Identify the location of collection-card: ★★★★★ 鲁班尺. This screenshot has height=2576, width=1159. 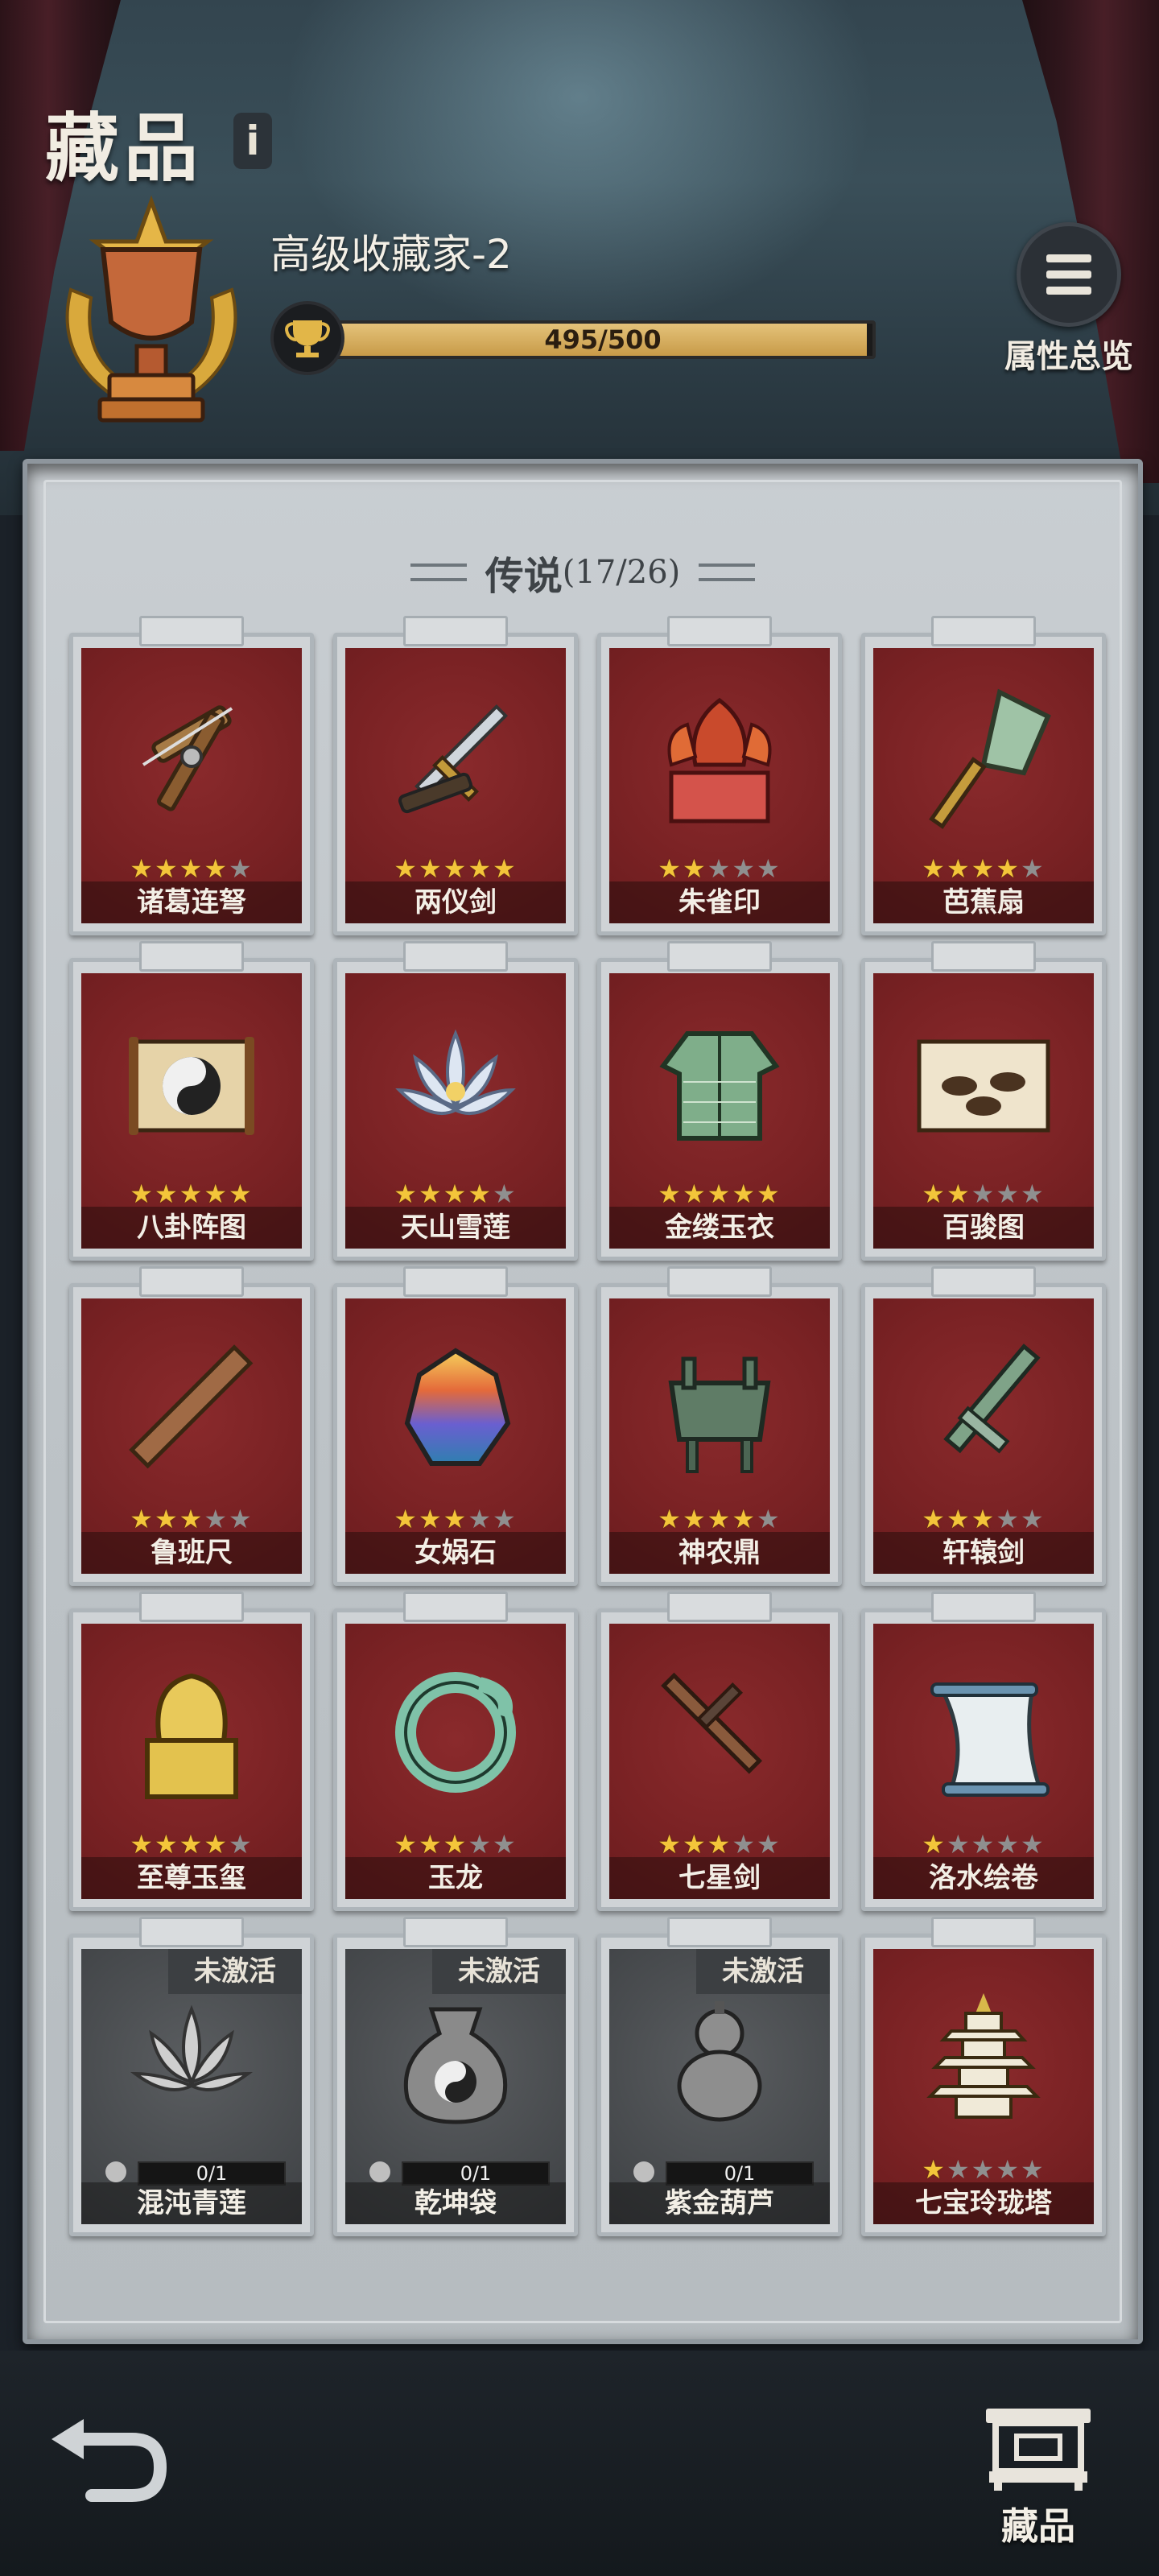
(191, 1426).